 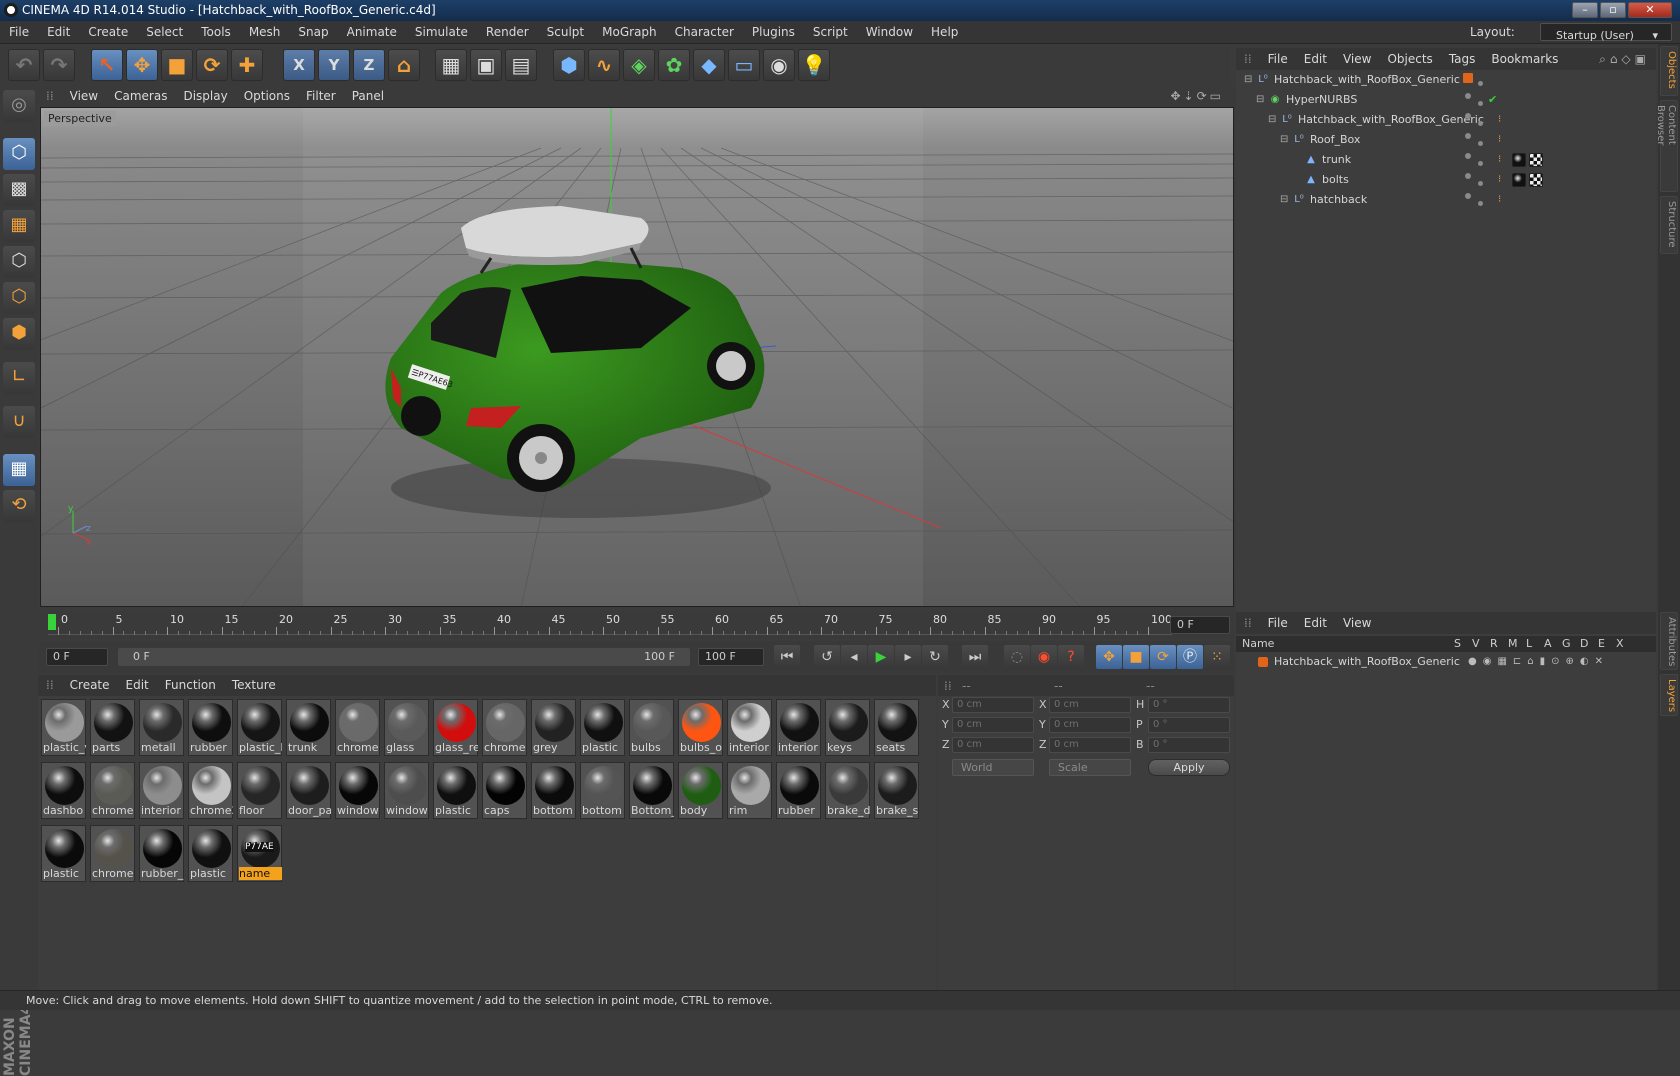 What do you see at coordinates (847, 727) in the screenshot?
I see `material-swatch: keys` at bounding box center [847, 727].